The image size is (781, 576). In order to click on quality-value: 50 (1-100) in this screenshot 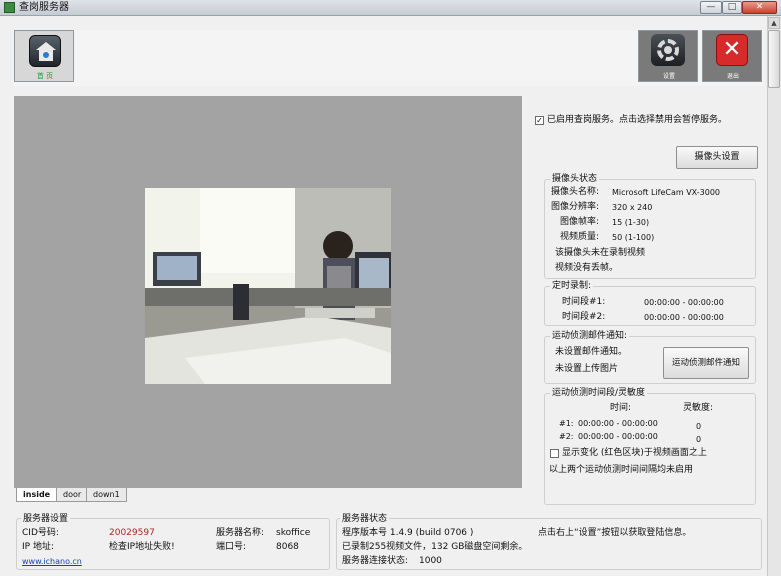, I will do `click(633, 237)`.